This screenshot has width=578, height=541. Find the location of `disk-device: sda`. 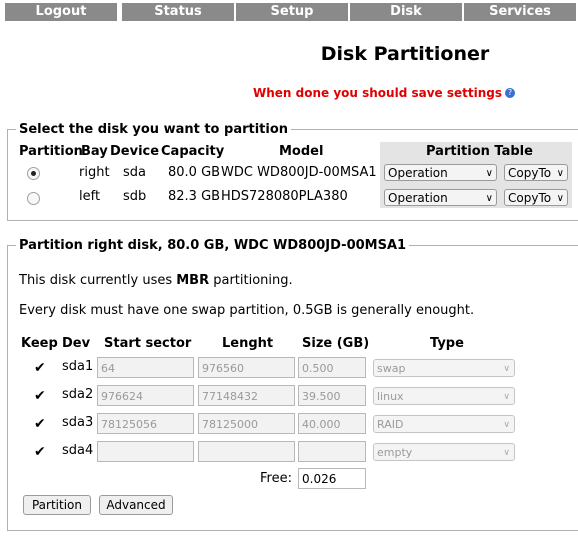

disk-device: sda is located at coordinates (134, 172).